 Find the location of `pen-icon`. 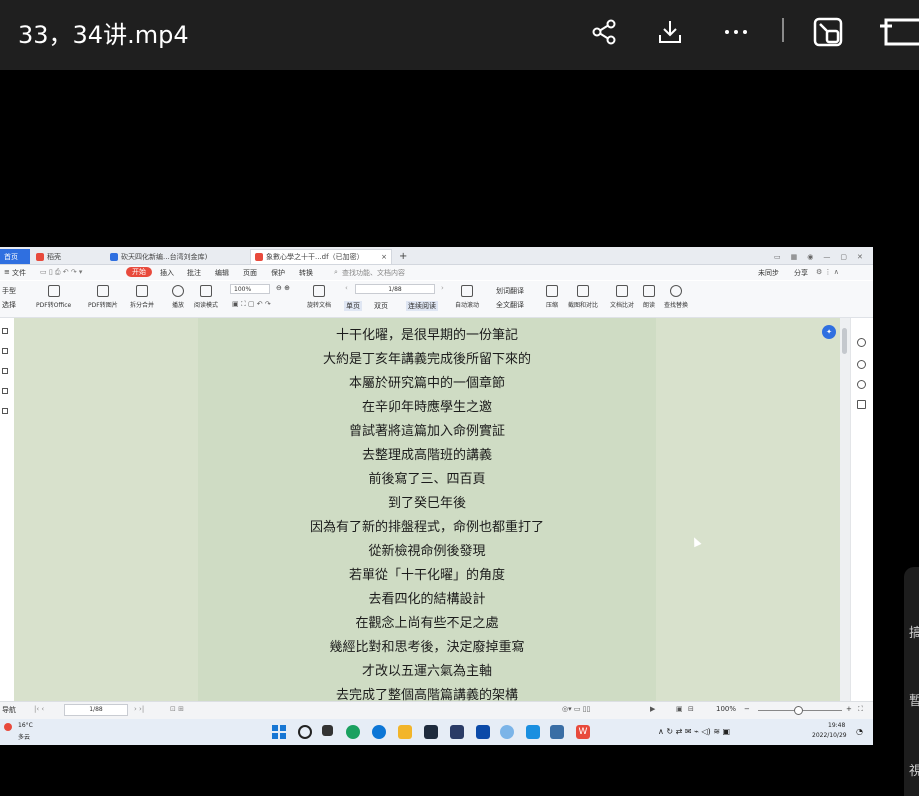

pen-icon is located at coordinates (5, 391).